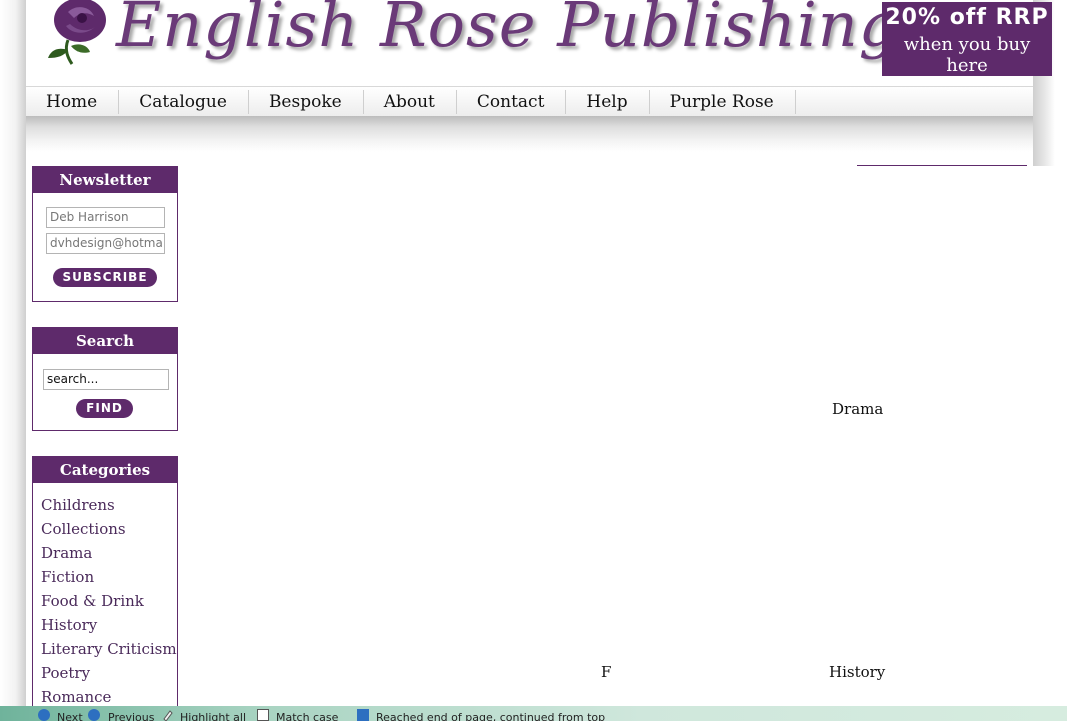  Describe the element at coordinates (363, 715) in the screenshot. I see `wrap-info-icon` at that location.